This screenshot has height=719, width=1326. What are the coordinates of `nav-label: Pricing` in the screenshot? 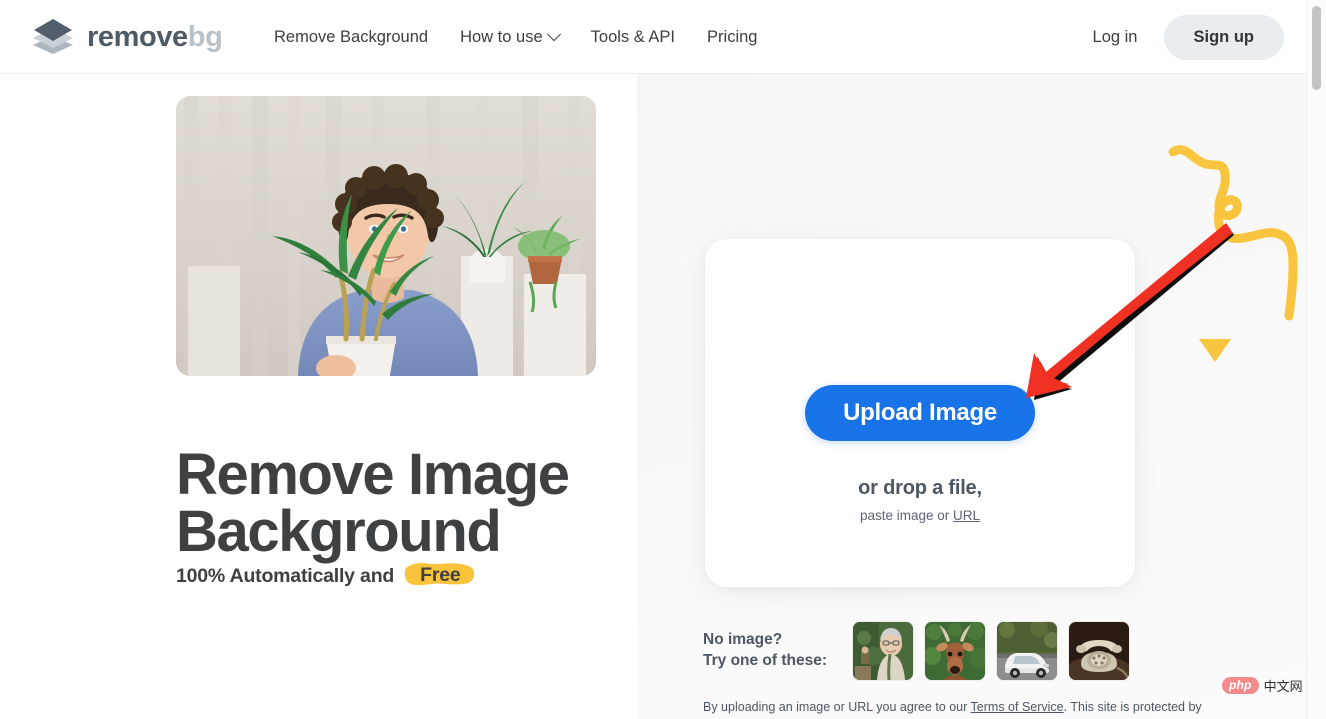 It's located at (732, 36).